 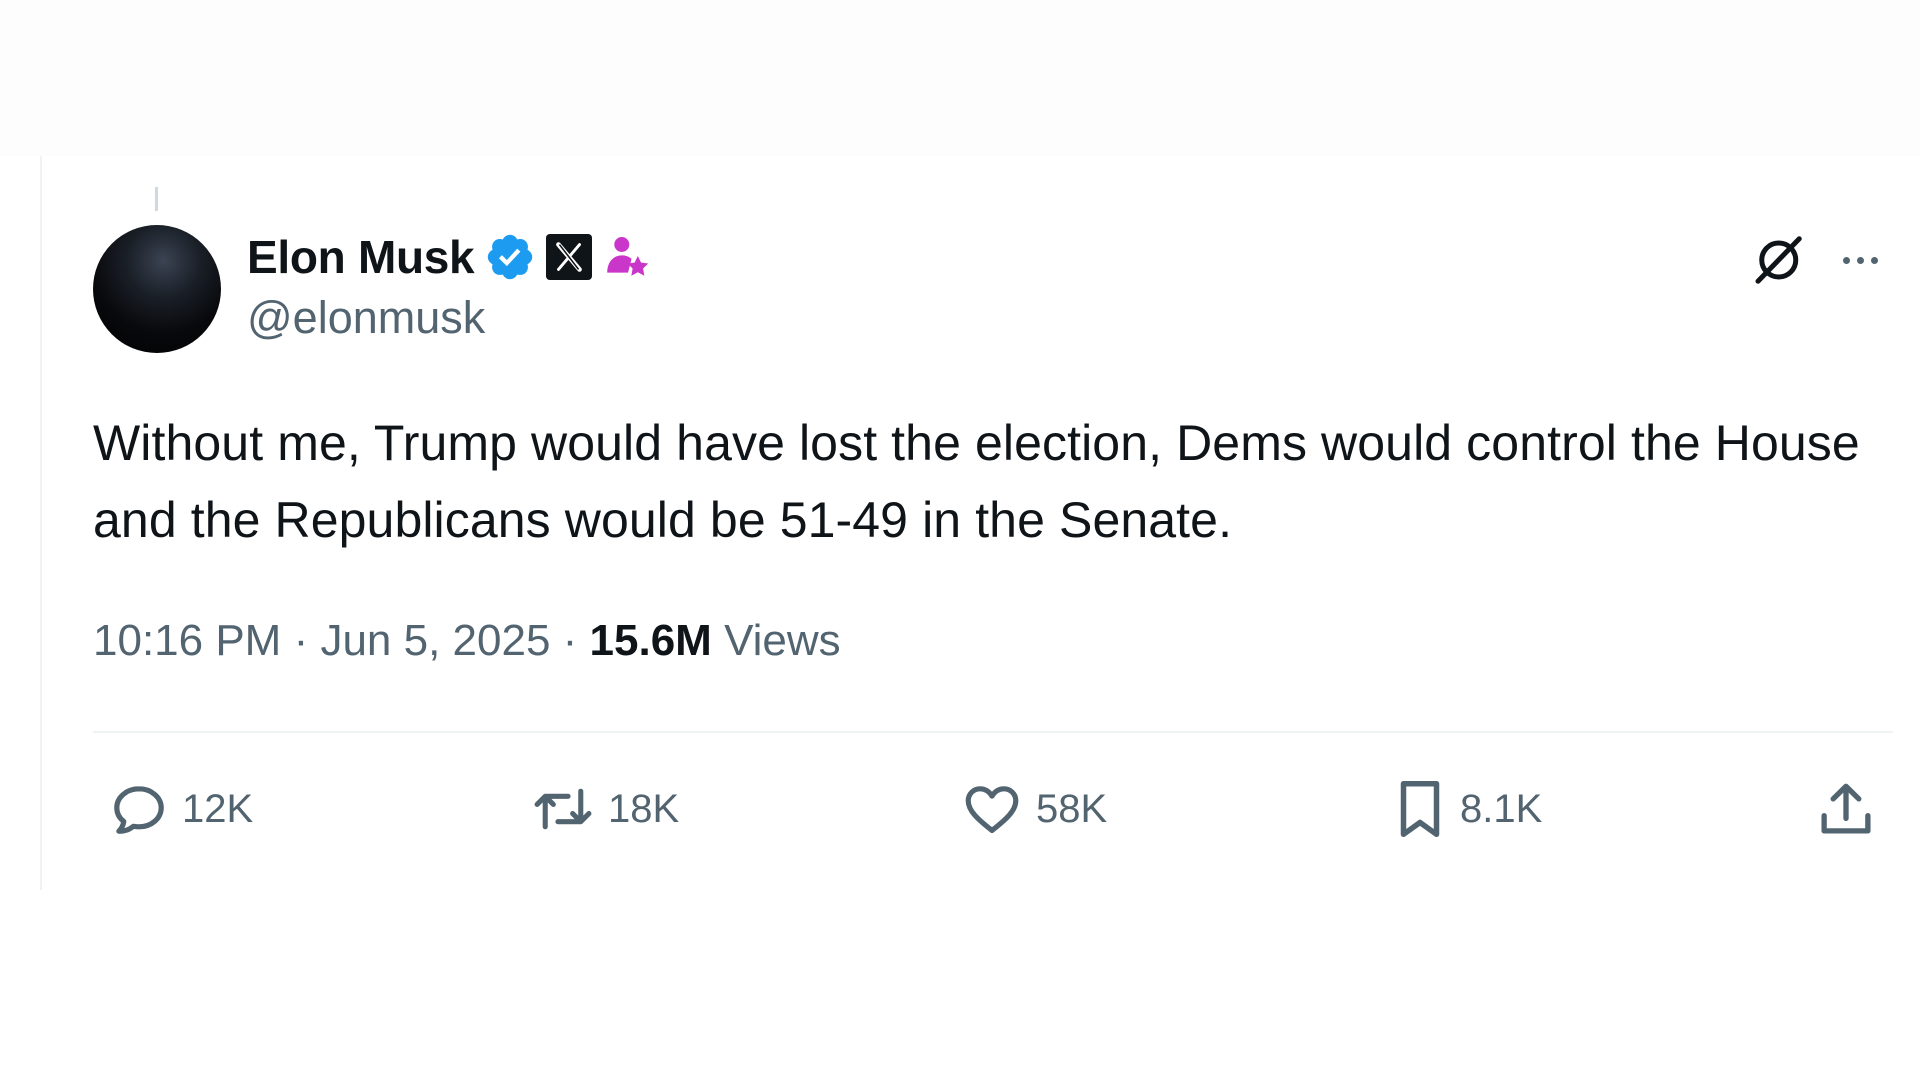 What do you see at coordinates (569, 257) in the screenshot?
I see `x-affiliate-icon` at bounding box center [569, 257].